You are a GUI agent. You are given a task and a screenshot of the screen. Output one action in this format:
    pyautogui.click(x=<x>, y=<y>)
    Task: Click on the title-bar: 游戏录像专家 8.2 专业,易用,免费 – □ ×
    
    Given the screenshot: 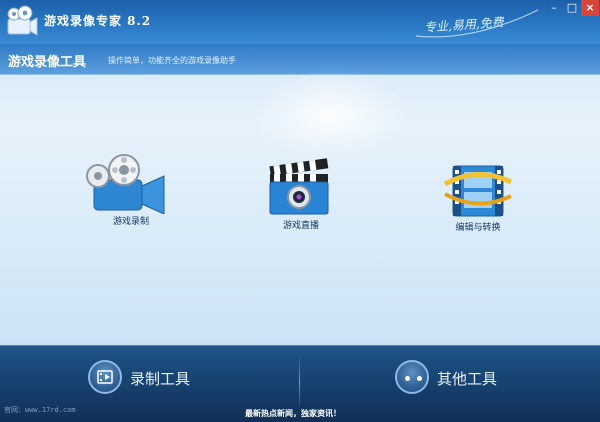 What is the action you would take?
    pyautogui.click(x=300, y=22)
    